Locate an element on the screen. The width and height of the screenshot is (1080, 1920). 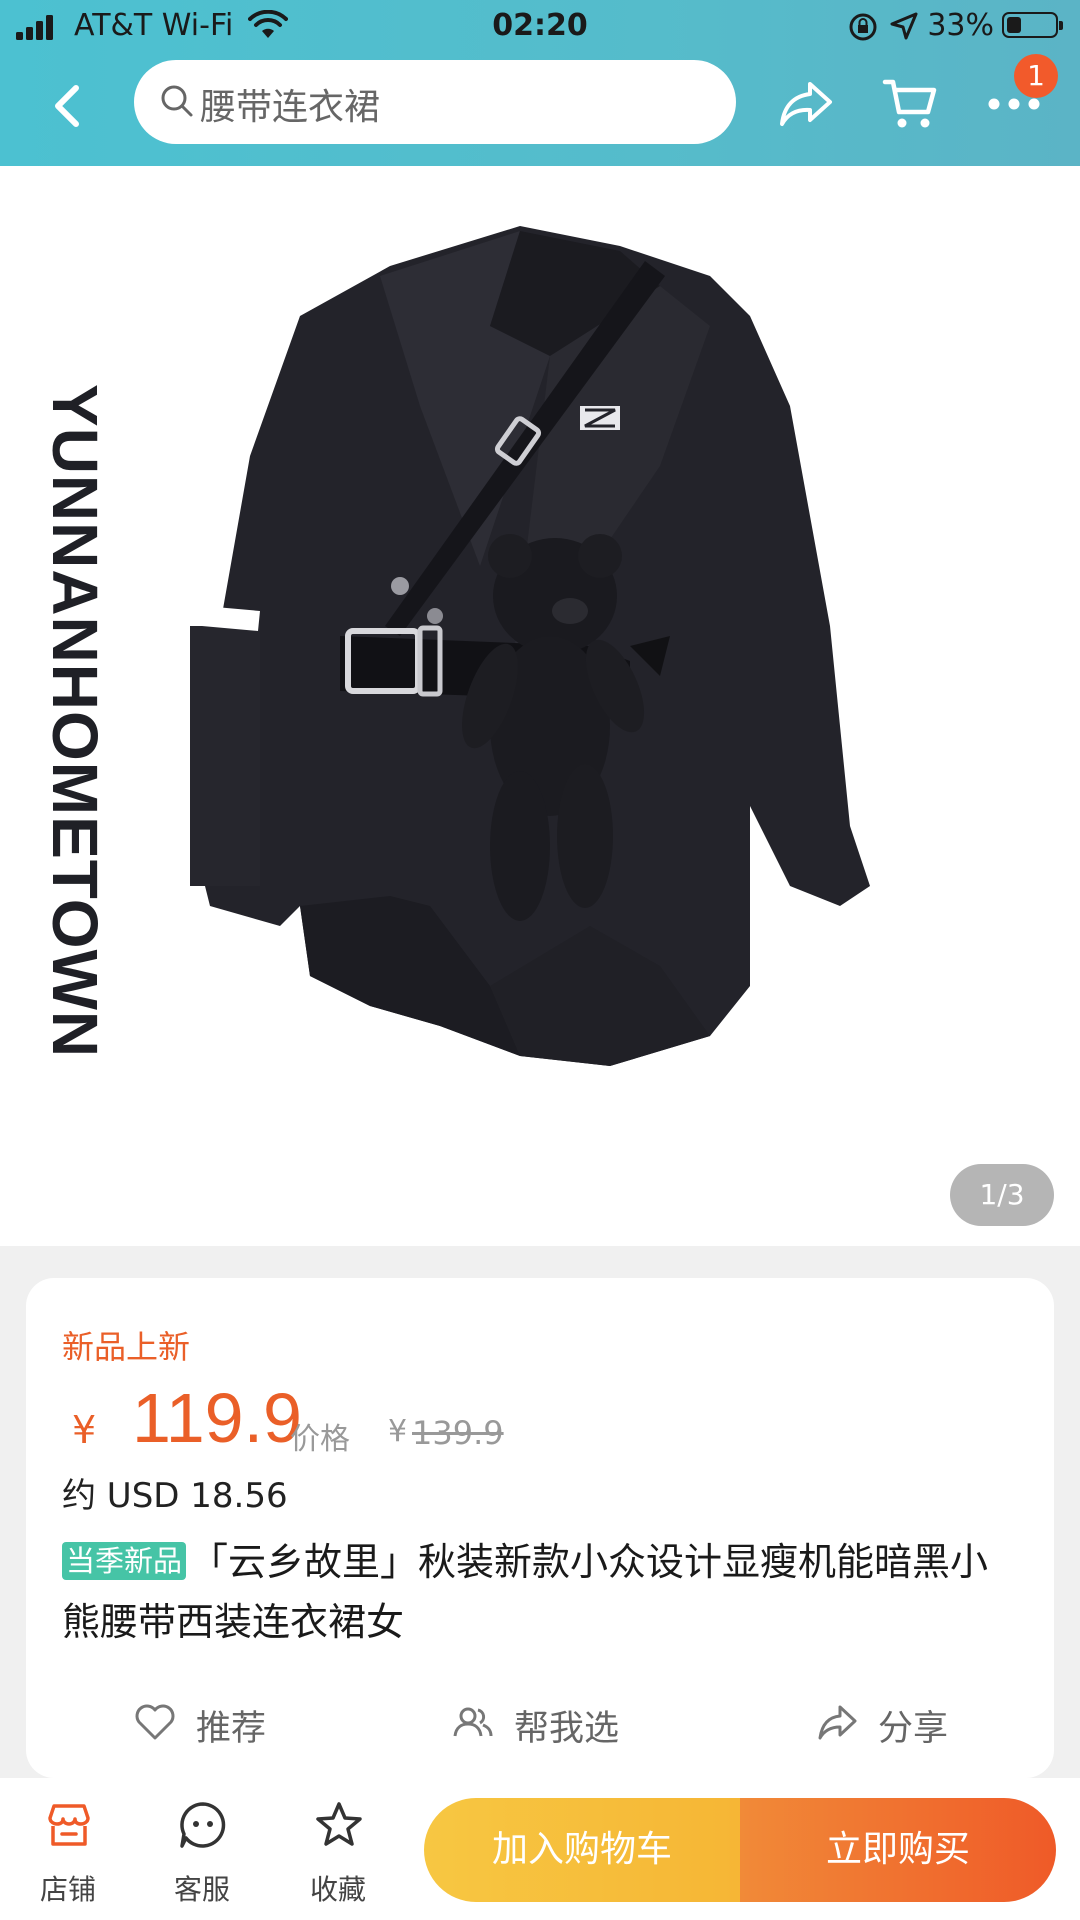
price-value: 119.9 is located at coordinates (217, 1418).